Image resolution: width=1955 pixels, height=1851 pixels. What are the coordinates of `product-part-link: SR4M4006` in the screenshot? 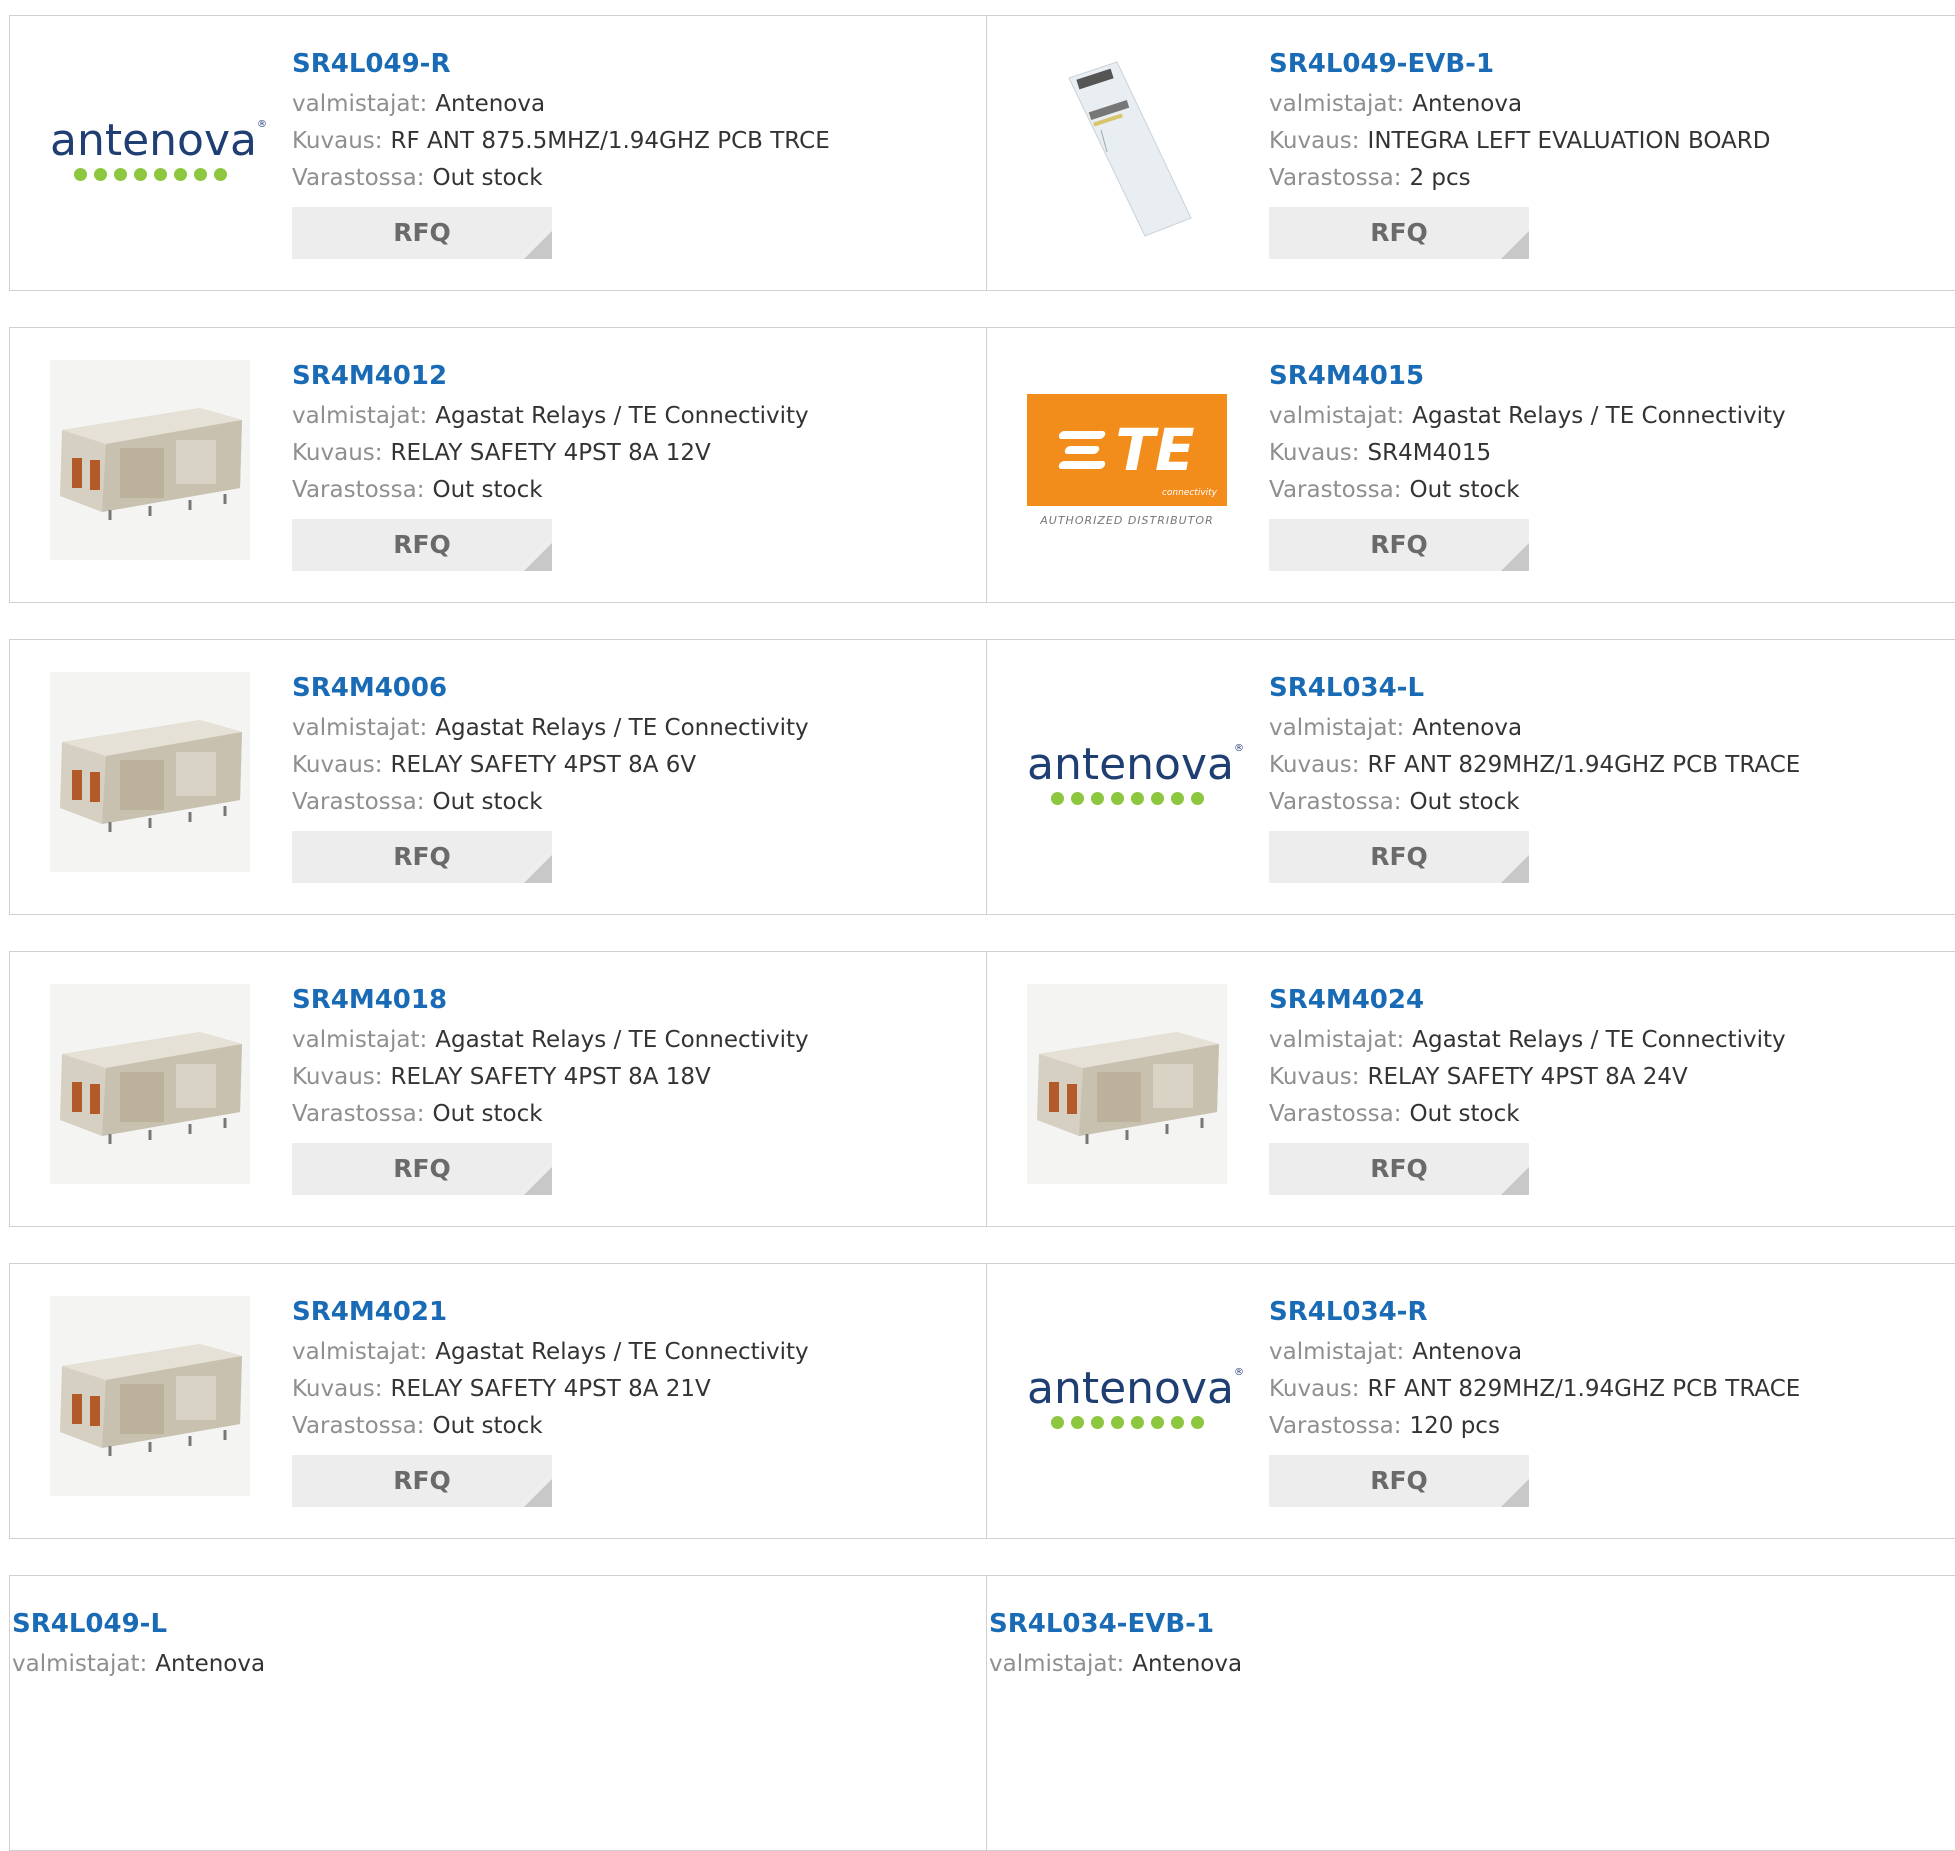 It's located at (634, 690).